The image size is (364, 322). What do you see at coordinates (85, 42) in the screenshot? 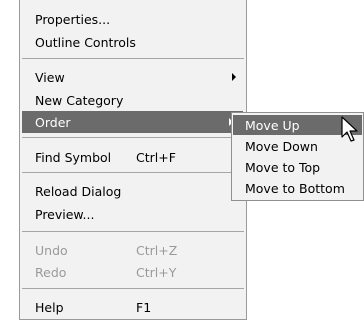
I see `menu-item-label: Outline Controls` at bounding box center [85, 42].